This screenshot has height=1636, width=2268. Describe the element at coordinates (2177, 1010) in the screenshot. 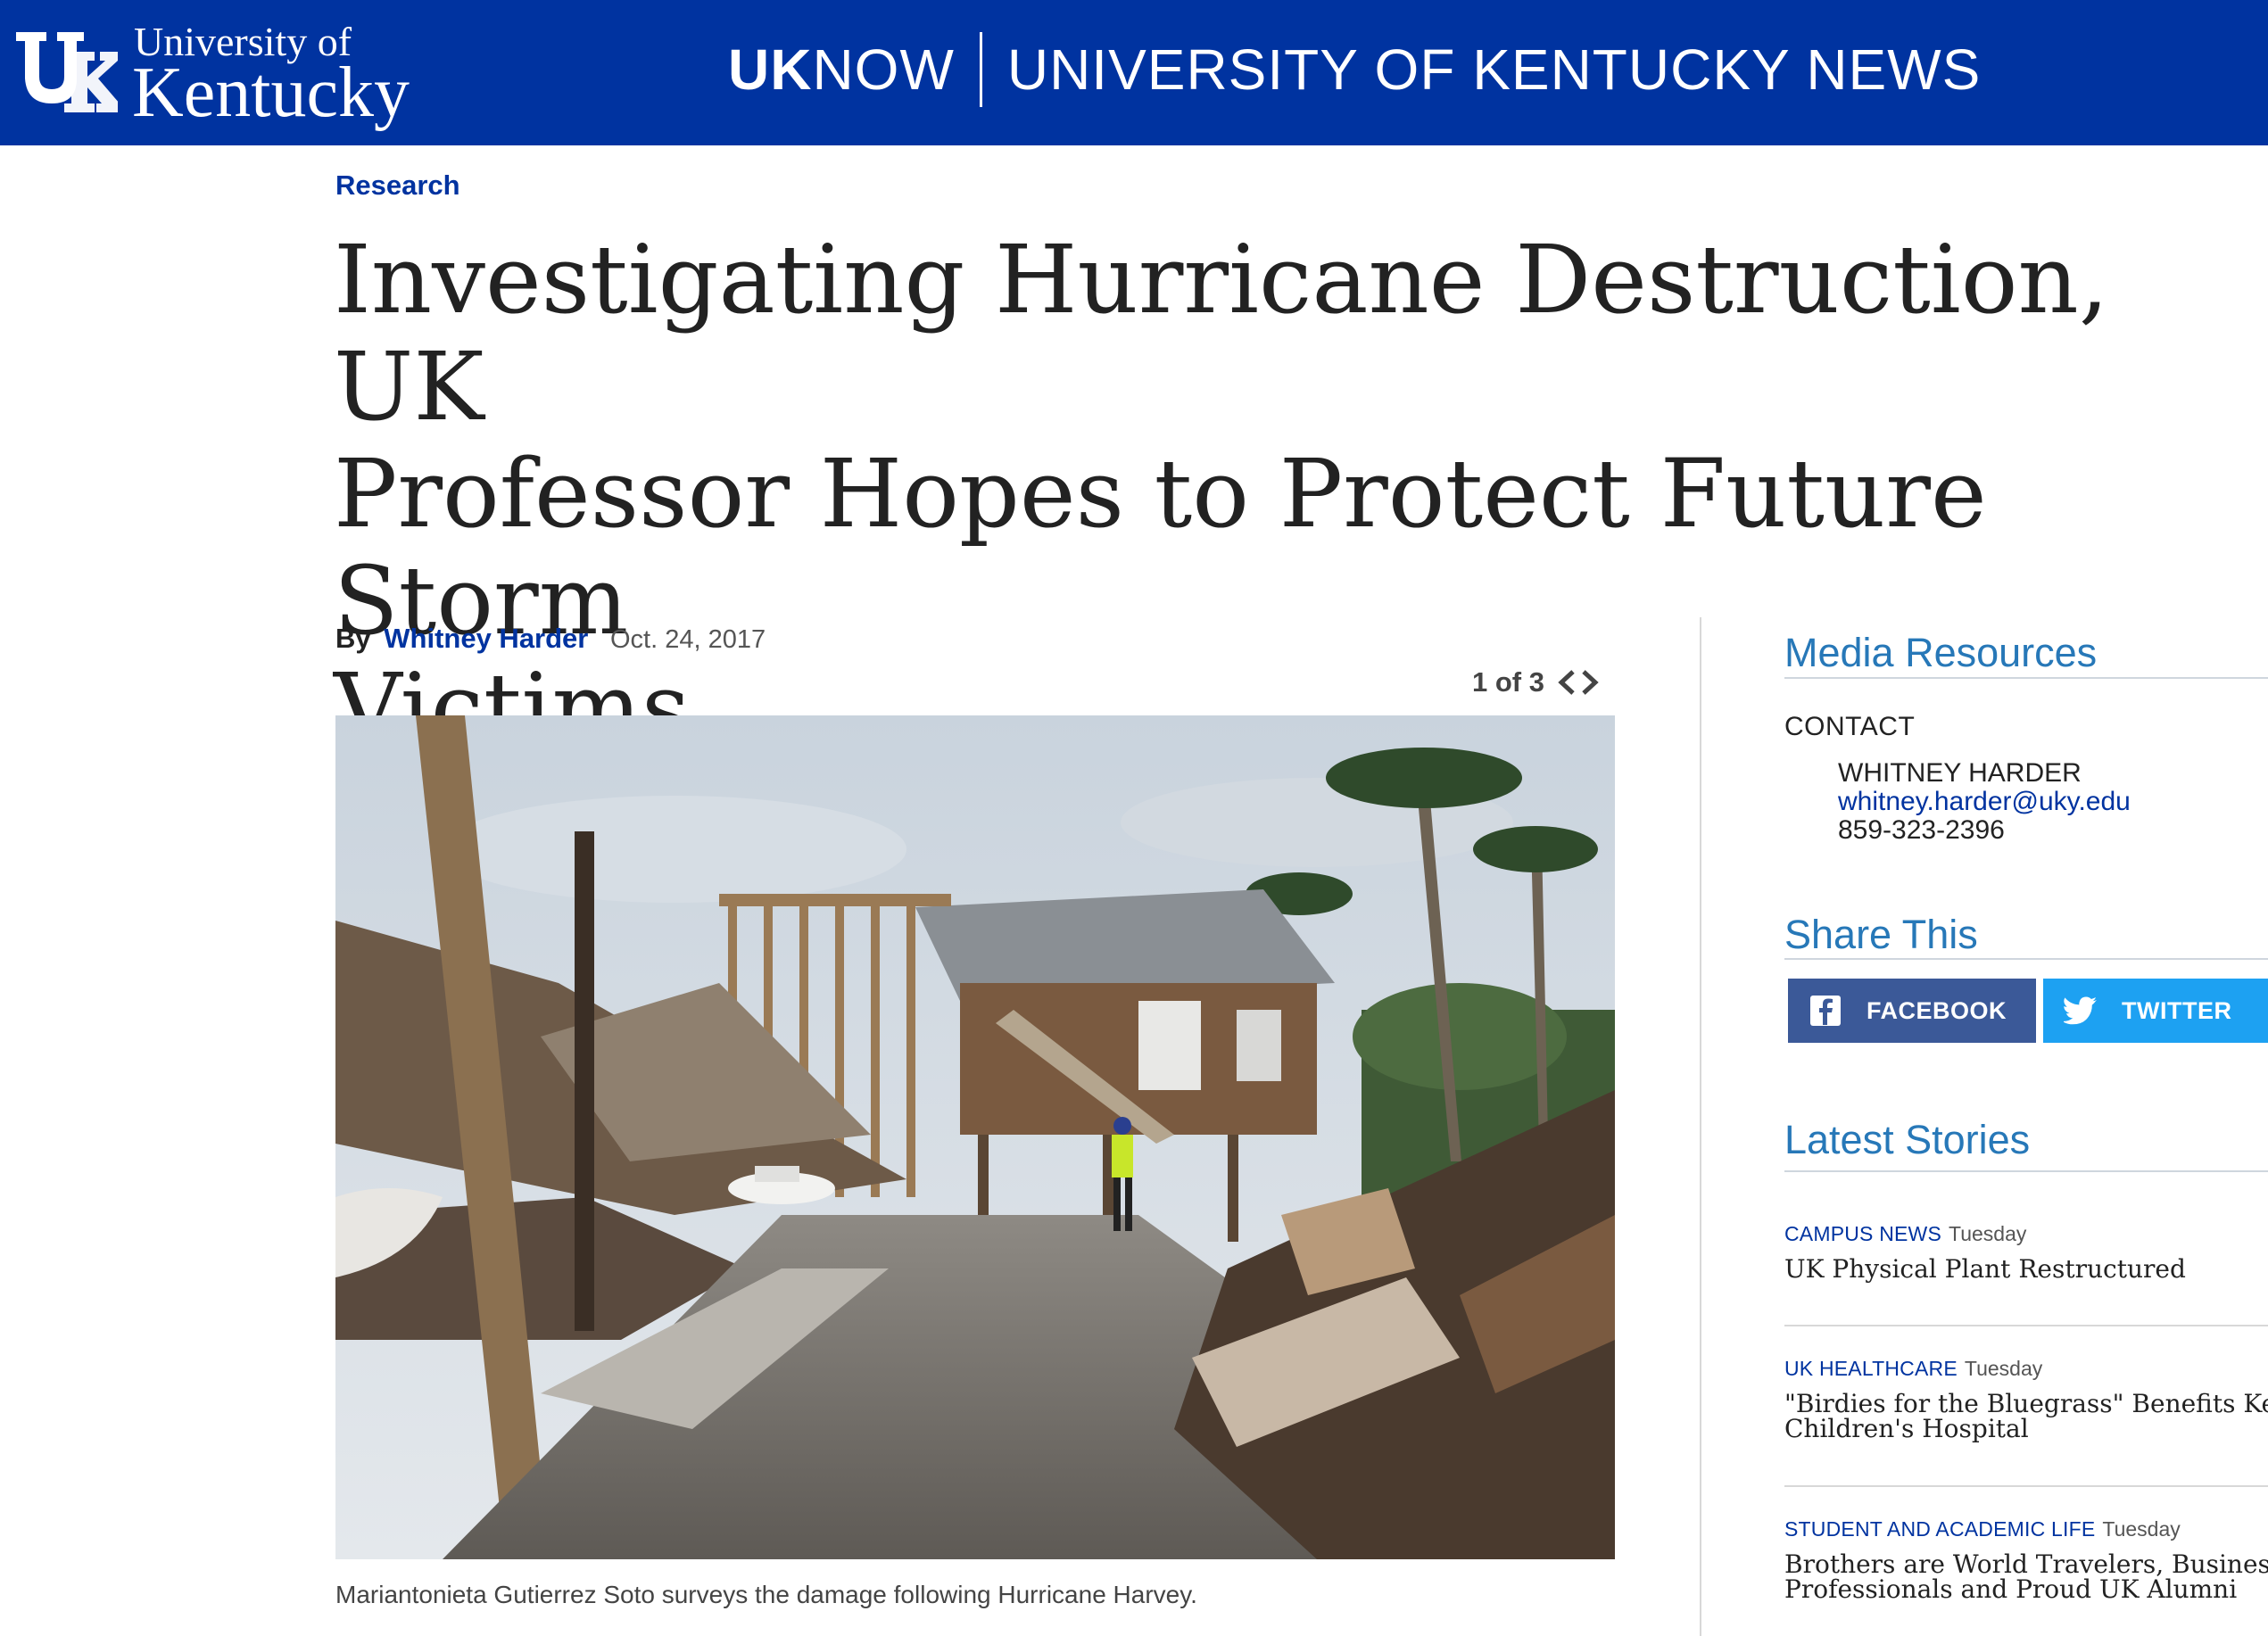

I see `twitter-label: TWITTER` at that location.